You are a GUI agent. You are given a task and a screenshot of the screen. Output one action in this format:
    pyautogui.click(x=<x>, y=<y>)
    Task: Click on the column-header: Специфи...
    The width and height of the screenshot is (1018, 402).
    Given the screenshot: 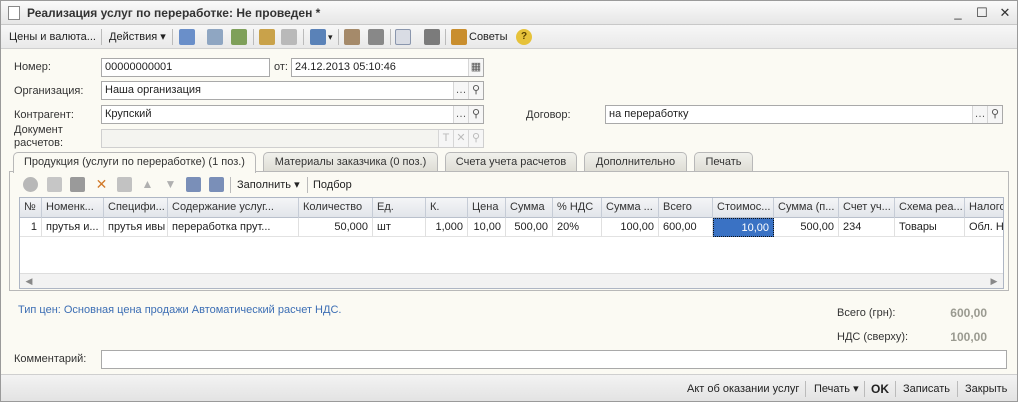 What is the action you would take?
    pyautogui.click(x=136, y=208)
    